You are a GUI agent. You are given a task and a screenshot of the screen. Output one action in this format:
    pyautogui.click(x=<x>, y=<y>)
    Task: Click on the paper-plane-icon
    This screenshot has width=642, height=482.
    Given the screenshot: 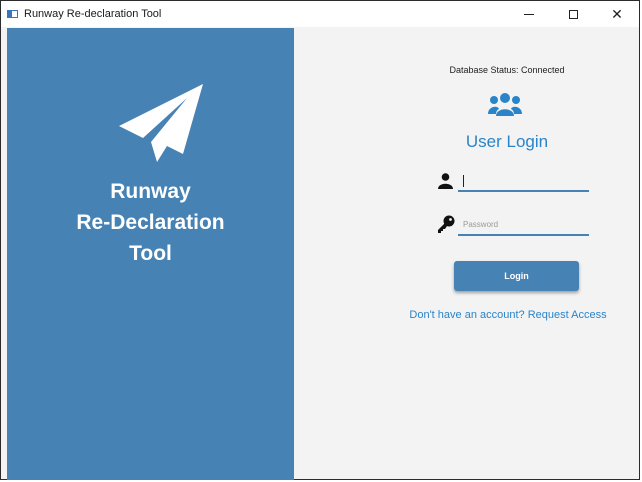 What is the action you would take?
    pyautogui.click(x=161, y=123)
    